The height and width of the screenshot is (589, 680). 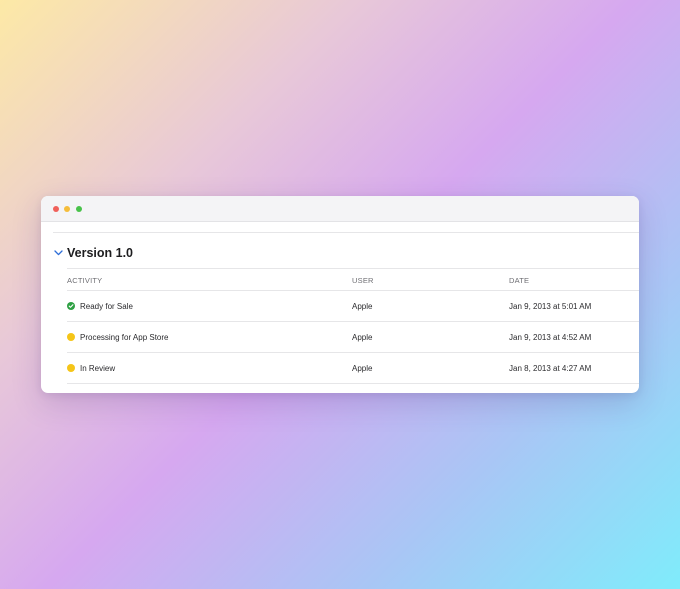 I want to click on table-header-row: ACTIVITY USER DATE, so click(x=353, y=279).